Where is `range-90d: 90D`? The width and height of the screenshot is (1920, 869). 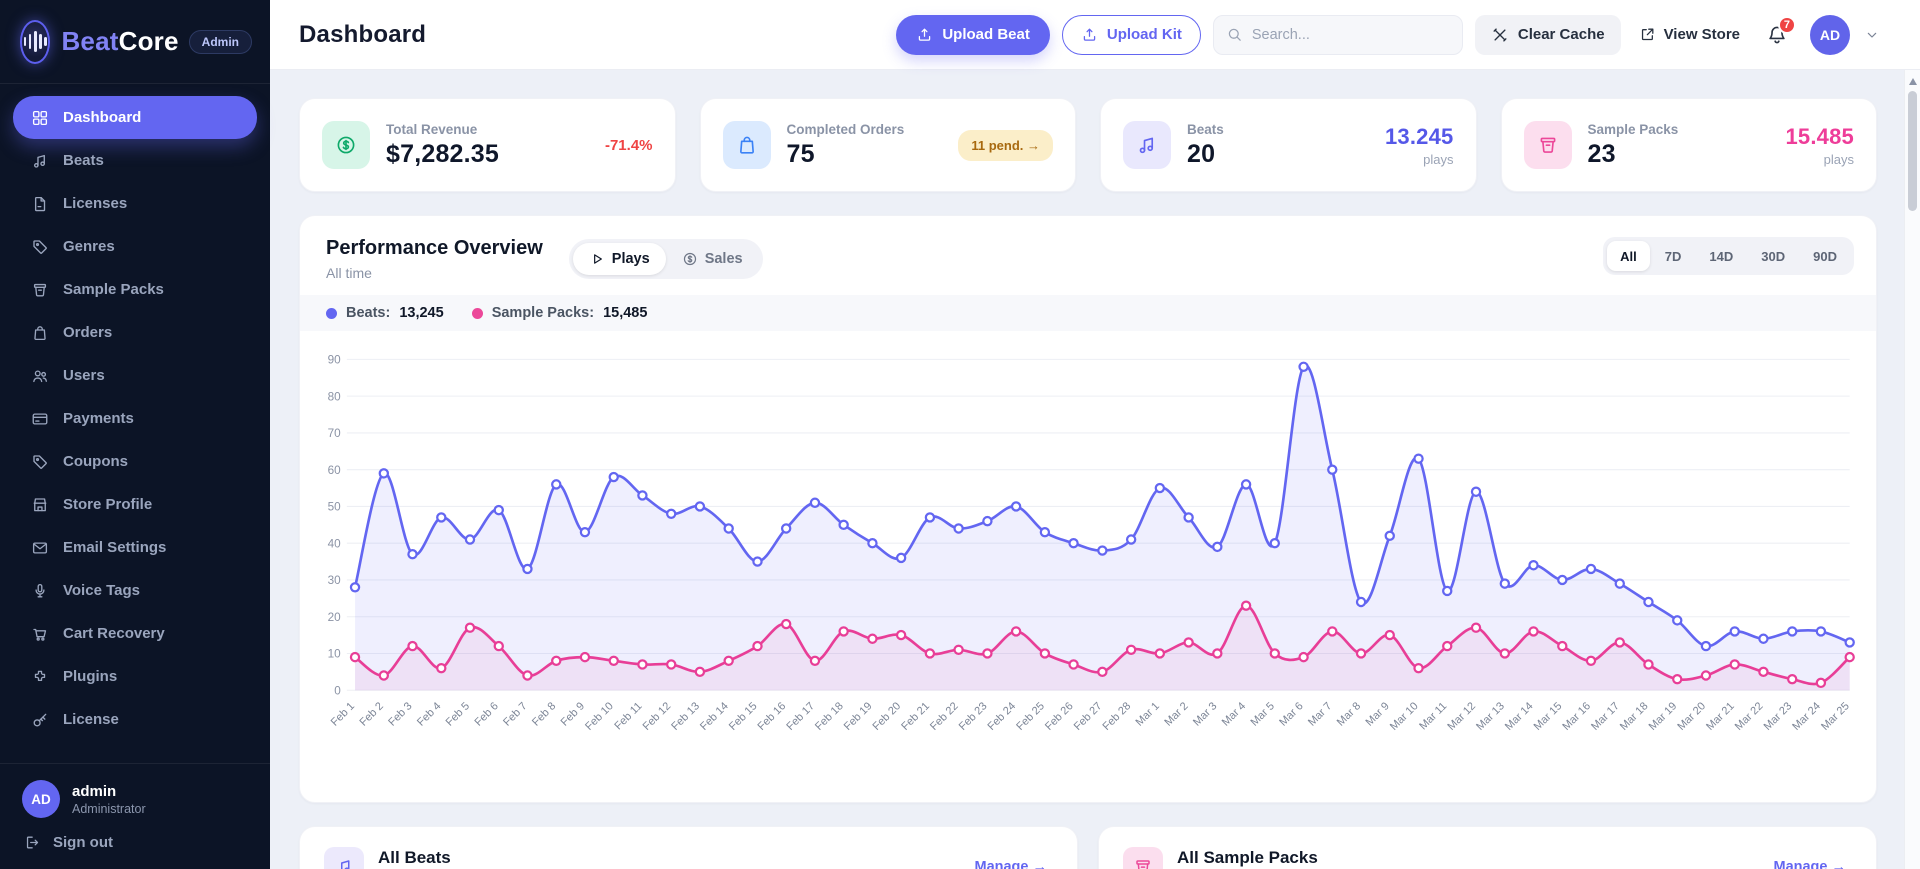
range-90d: 90D is located at coordinates (1825, 256).